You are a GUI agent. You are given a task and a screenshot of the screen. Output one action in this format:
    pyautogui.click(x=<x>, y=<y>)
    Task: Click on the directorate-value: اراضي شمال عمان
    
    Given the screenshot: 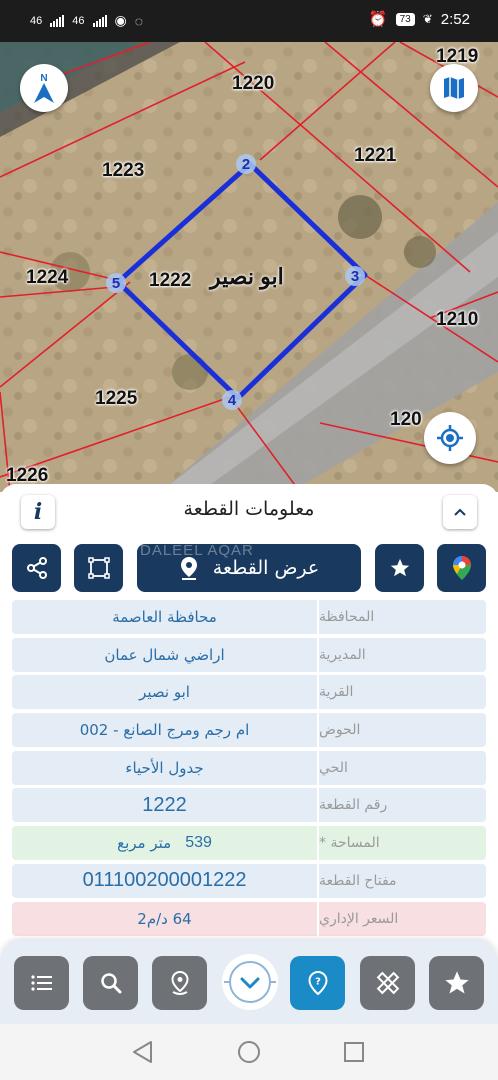 What is the action you would take?
    pyautogui.click(x=164, y=654)
    